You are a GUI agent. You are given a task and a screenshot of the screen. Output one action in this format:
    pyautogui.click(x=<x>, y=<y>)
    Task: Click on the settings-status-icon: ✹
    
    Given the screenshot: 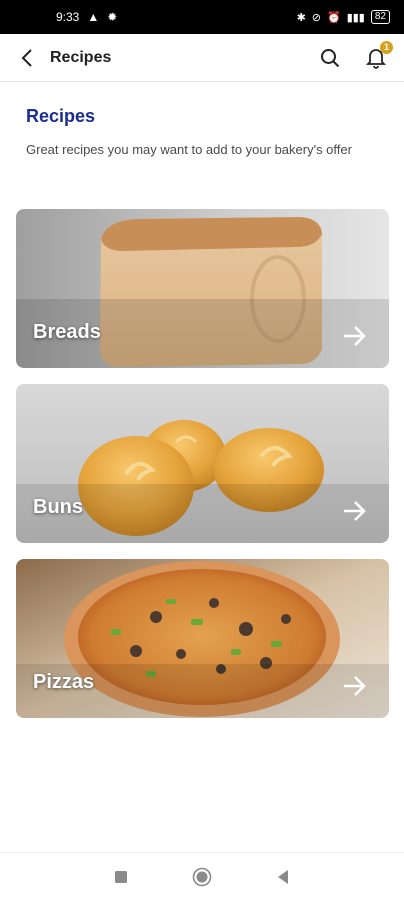 What is the action you would take?
    pyautogui.click(x=112, y=17)
    